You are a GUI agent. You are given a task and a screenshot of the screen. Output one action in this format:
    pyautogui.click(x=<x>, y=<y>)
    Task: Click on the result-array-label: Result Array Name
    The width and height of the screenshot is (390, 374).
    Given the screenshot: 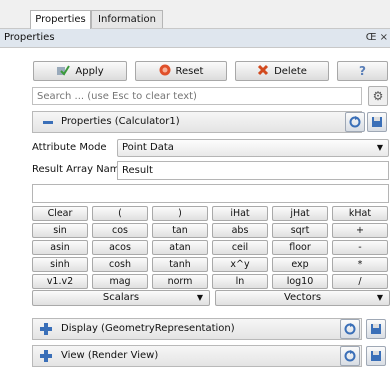 What is the action you would take?
    pyautogui.click(x=79, y=169)
    